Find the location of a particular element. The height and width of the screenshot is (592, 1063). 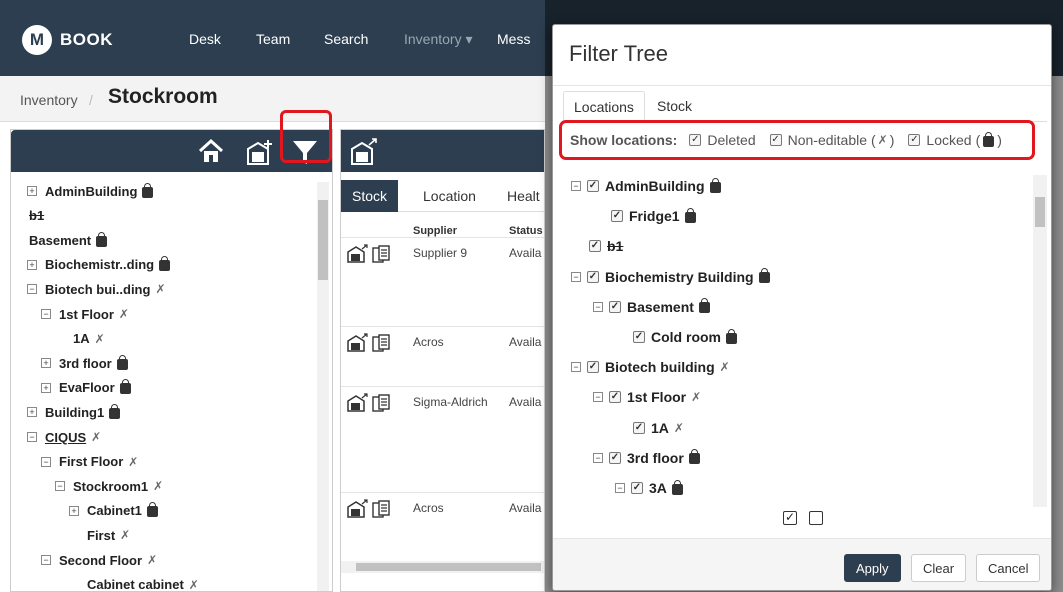

option-deleted: ✓ Deleted is located at coordinates (722, 140).